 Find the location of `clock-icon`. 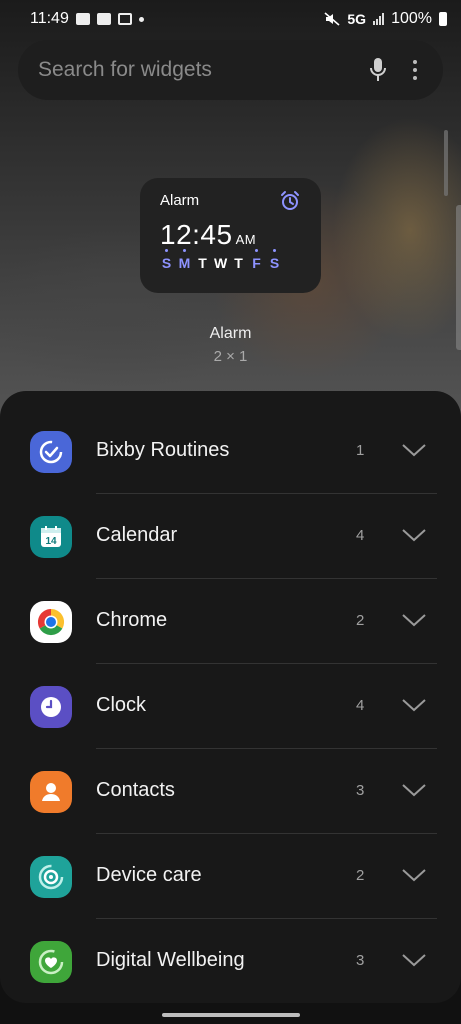

clock-icon is located at coordinates (51, 707).